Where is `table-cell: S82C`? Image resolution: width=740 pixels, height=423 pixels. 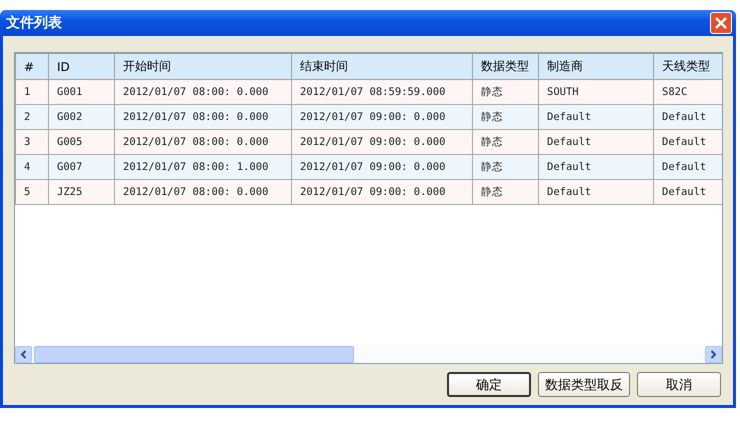
table-cell: S82C is located at coordinates (688, 92).